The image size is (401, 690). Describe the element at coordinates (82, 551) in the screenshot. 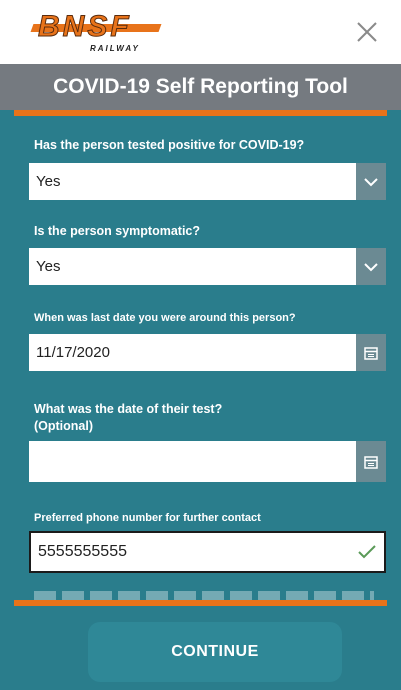

I see `phone-input-value: 5555555555` at that location.